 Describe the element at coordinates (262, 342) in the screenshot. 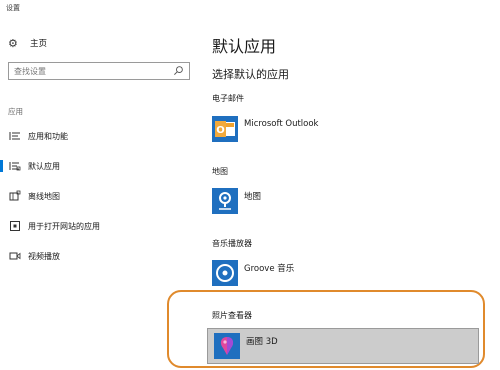

I see `app-name: 画图 3D` at that location.